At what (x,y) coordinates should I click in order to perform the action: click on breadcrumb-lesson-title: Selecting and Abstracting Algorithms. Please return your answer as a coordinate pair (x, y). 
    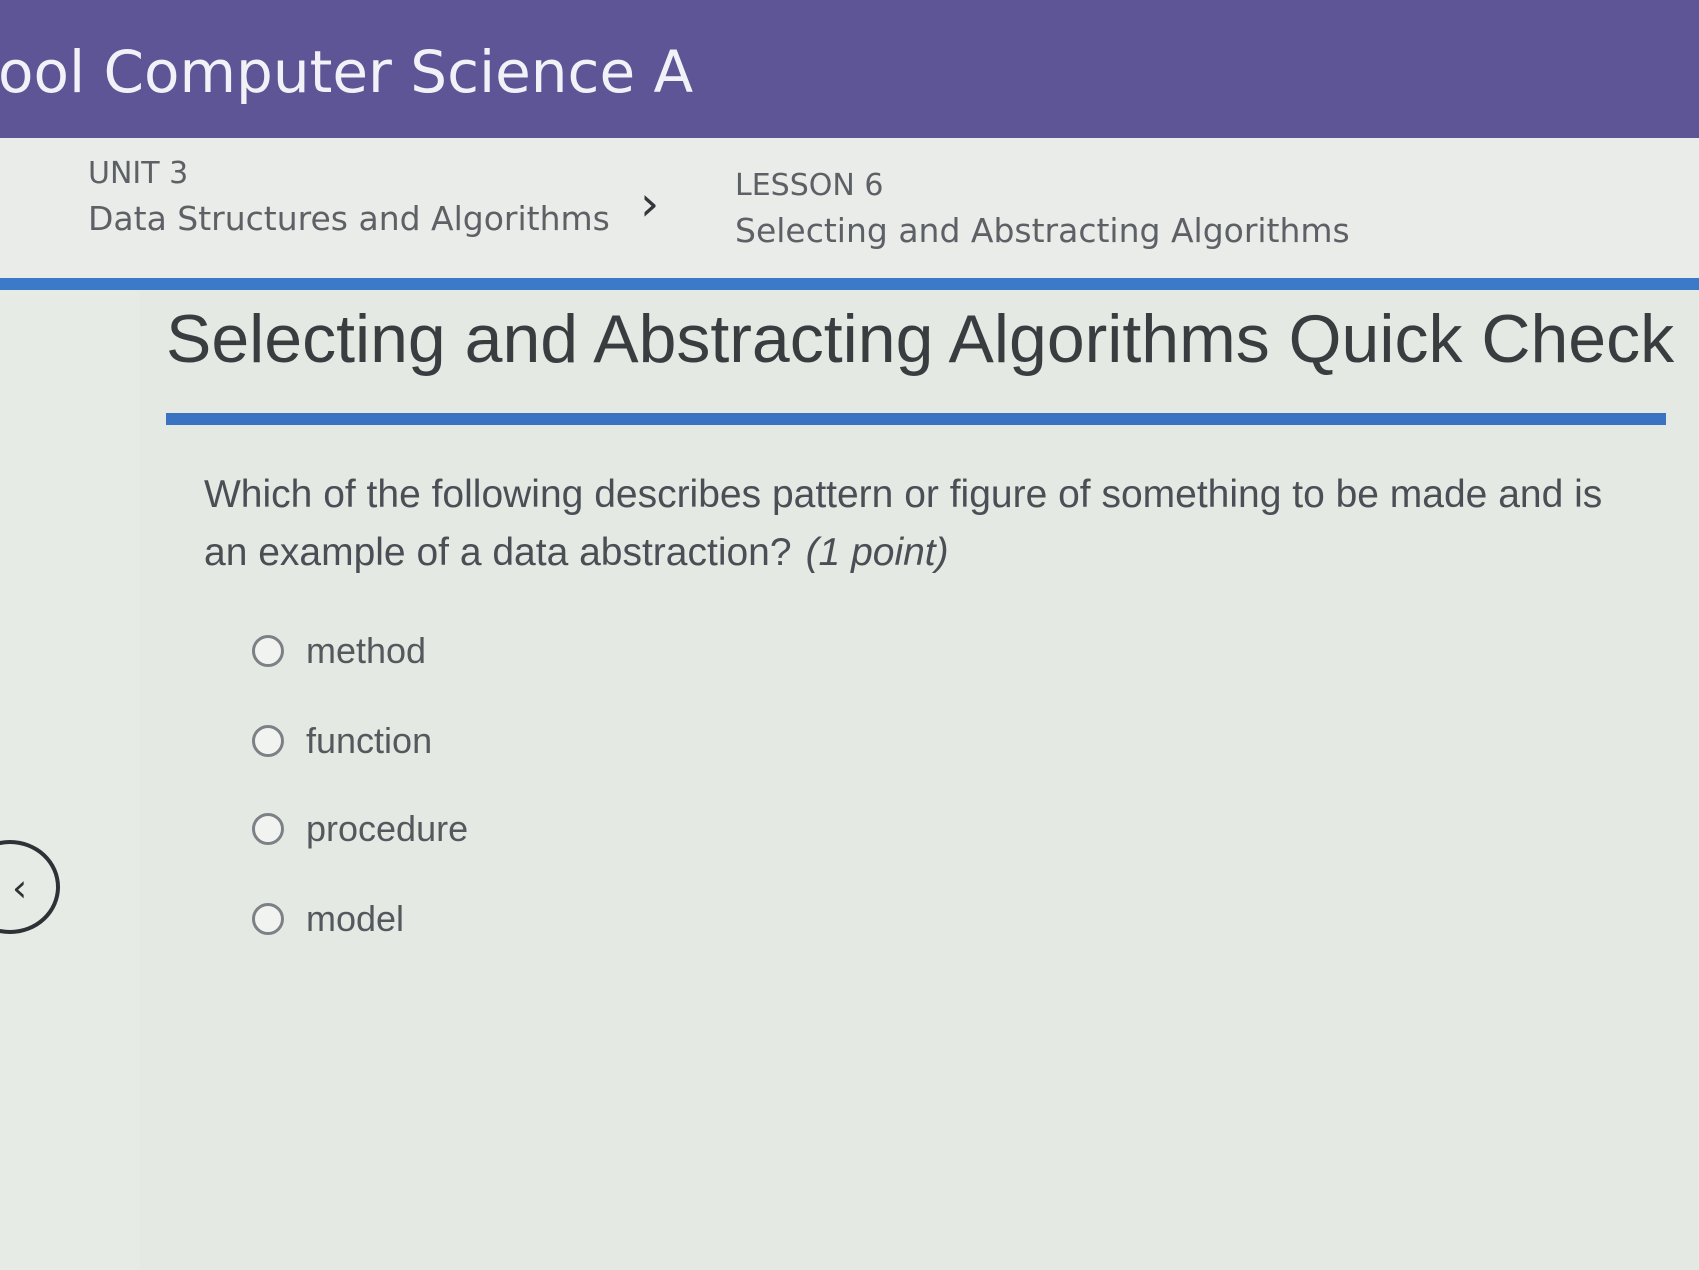
    Looking at the image, I should click on (1042, 230).